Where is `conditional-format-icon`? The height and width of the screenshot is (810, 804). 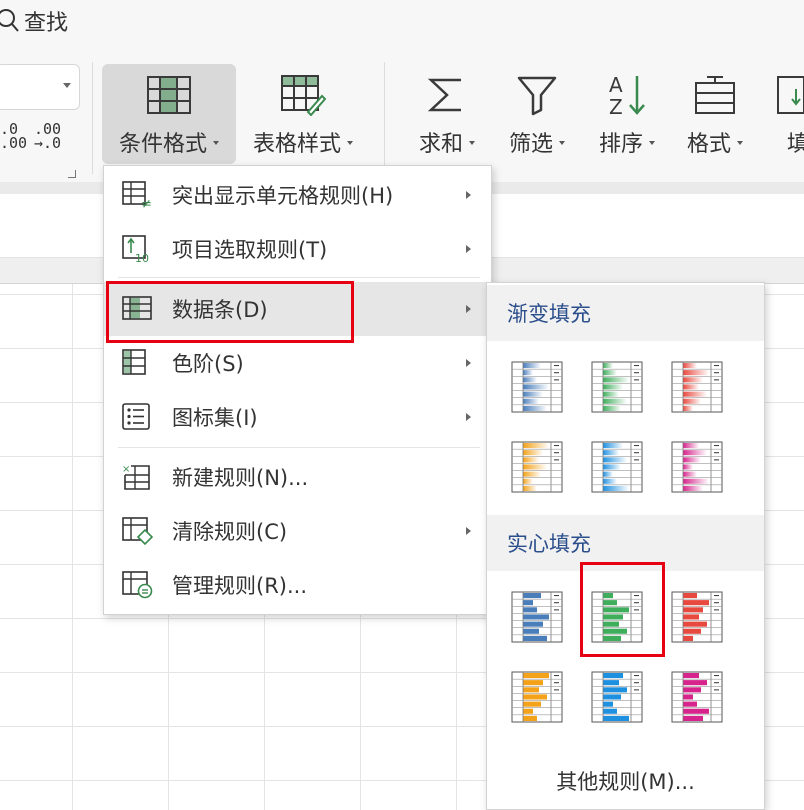 conditional-format-icon is located at coordinates (169, 95).